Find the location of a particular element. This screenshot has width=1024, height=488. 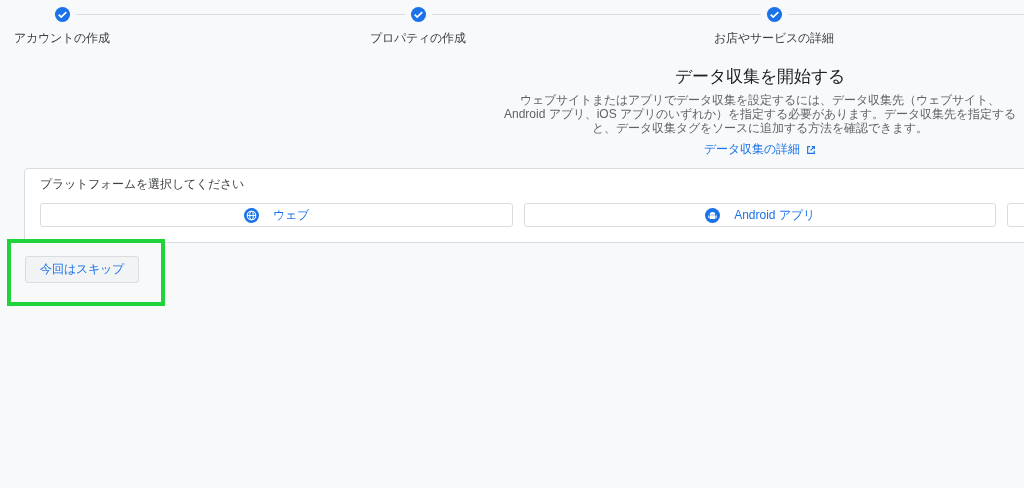

step-label: アカウントの作成 is located at coordinates (62, 38).